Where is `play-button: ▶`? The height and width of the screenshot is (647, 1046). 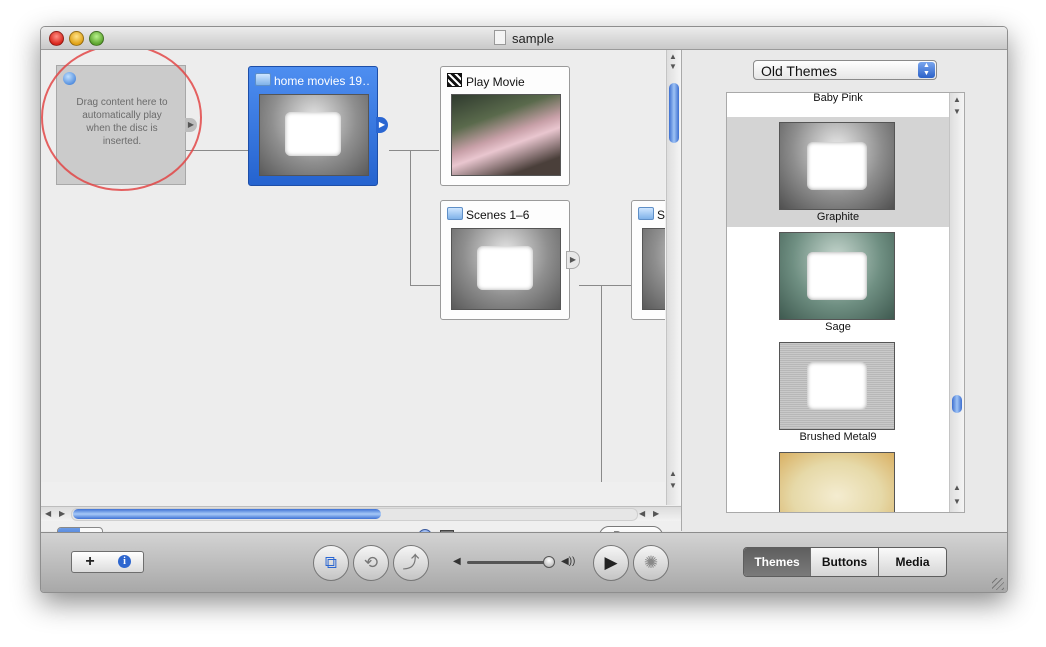 play-button: ▶ is located at coordinates (611, 563).